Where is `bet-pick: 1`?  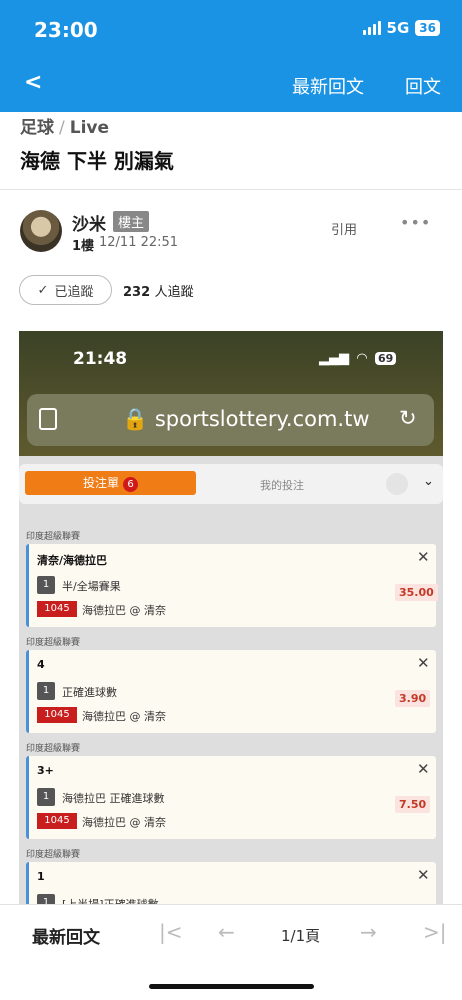 bet-pick: 1 is located at coordinates (41, 876).